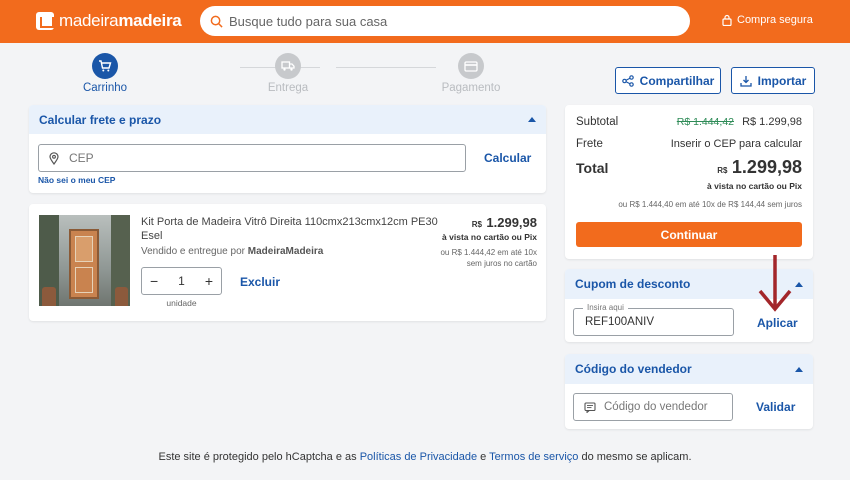 Image resolution: width=850 pixels, height=480 pixels. I want to click on remove-button: Excluir, so click(260, 282).